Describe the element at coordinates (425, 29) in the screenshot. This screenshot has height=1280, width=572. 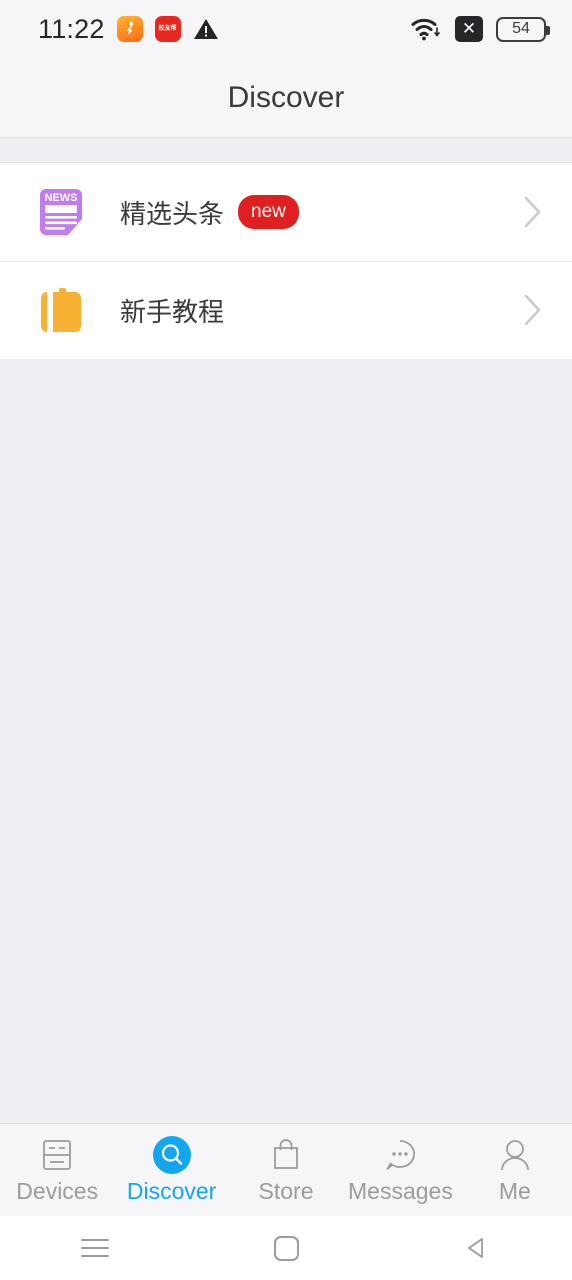
I see `wifi-icon` at that location.